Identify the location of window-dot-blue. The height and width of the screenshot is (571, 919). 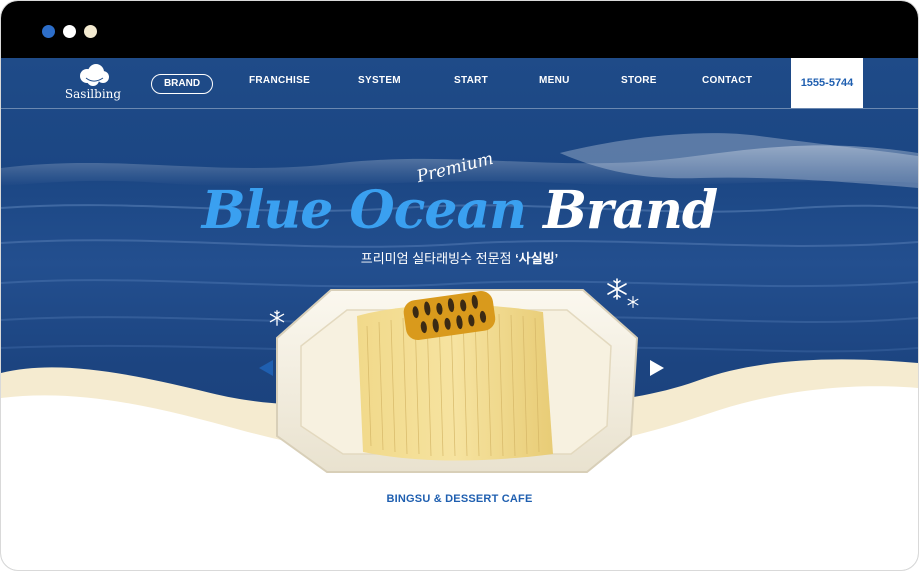
(48, 31).